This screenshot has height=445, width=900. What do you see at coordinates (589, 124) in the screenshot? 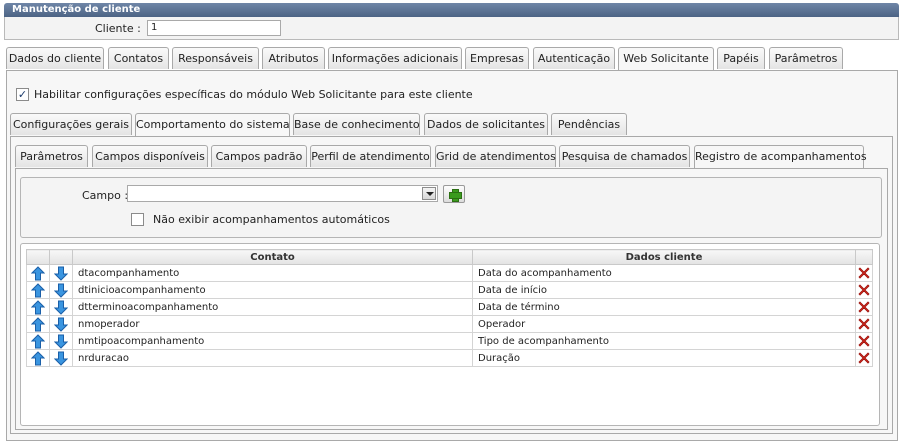
I see `tab-pendencias: Pendências` at bounding box center [589, 124].